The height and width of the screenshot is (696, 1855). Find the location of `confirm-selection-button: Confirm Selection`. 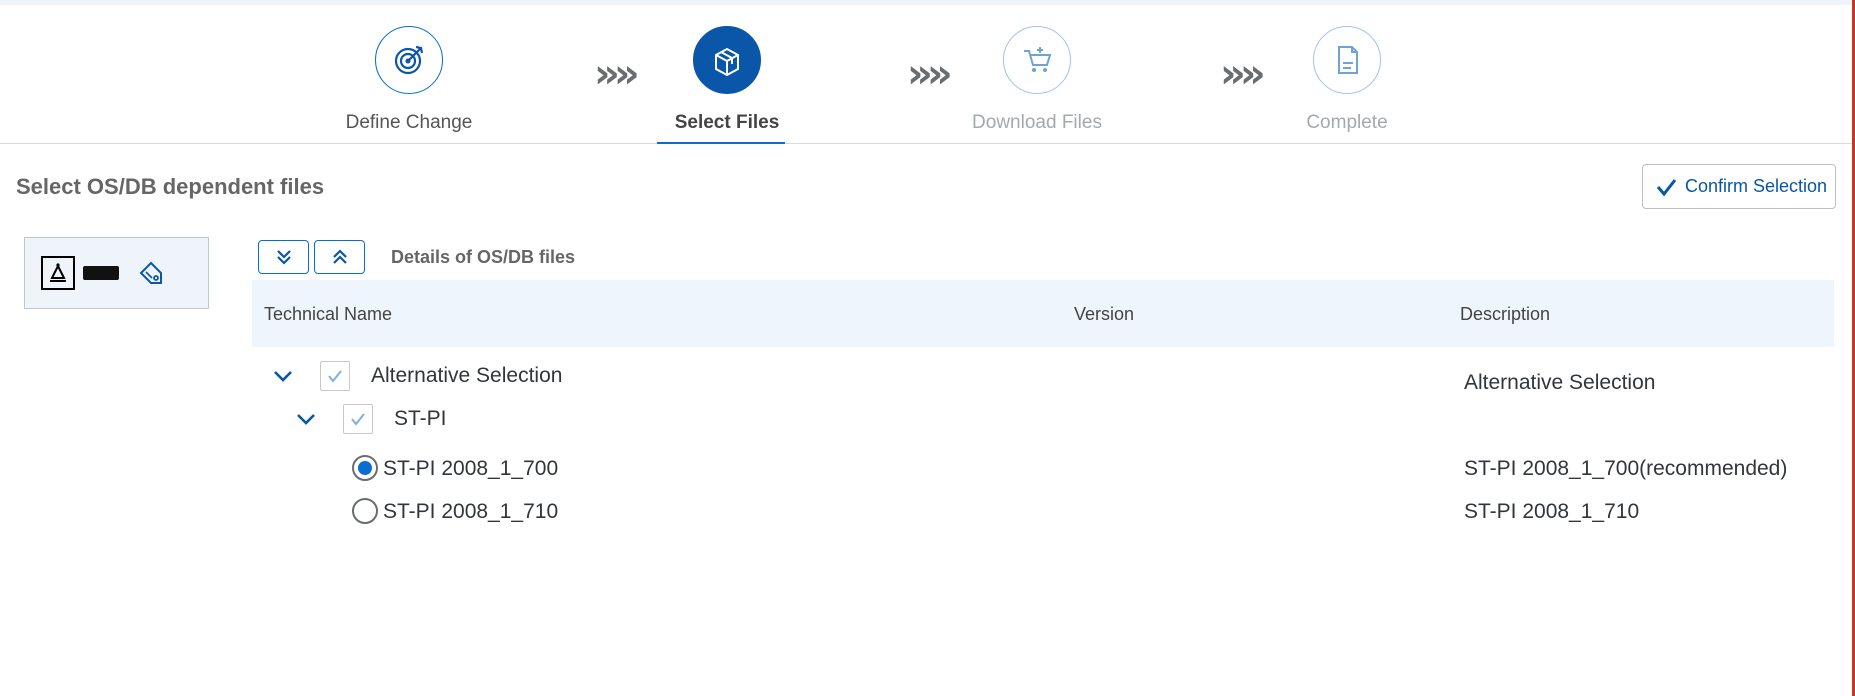

confirm-selection-button: Confirm Selection is located at coordinates (1739, 186).